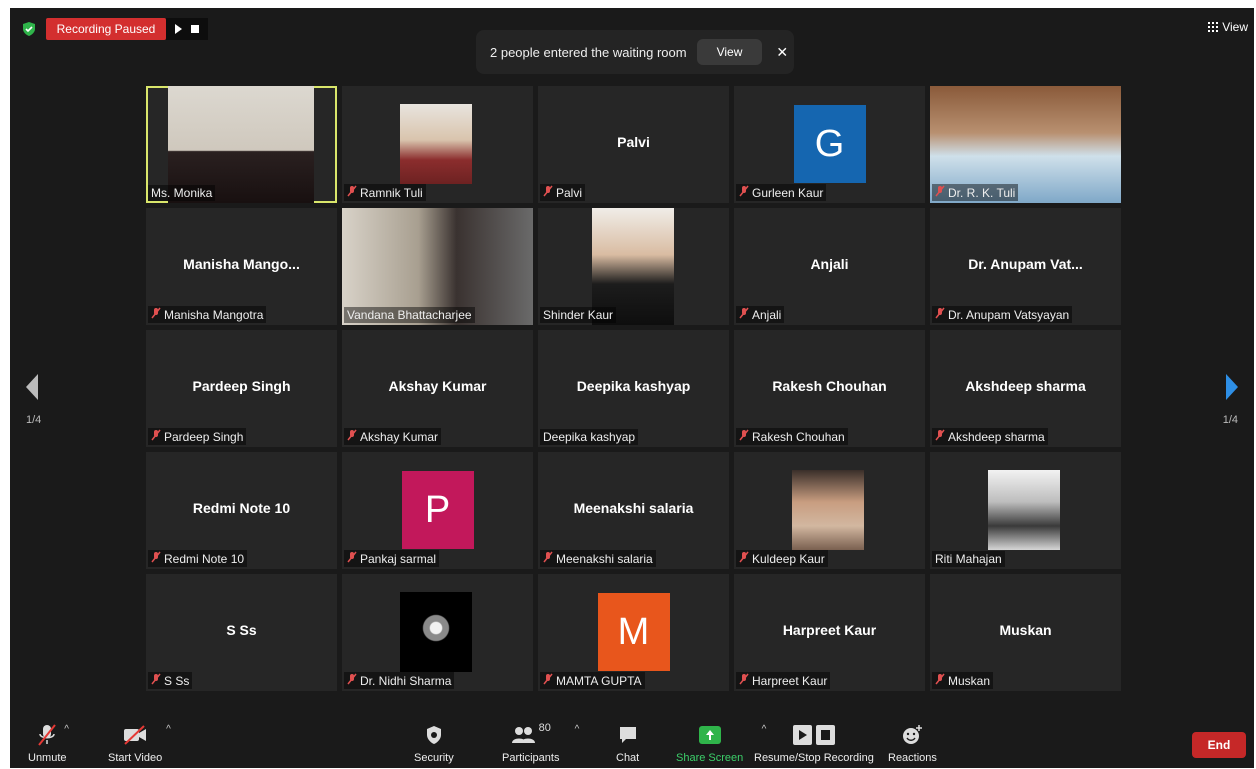 The image size is (1256, 769). Describe the element at coordinates (604, 558) in the screenshot. I see `participant-name-text: Meenakshi salaria` at that location.